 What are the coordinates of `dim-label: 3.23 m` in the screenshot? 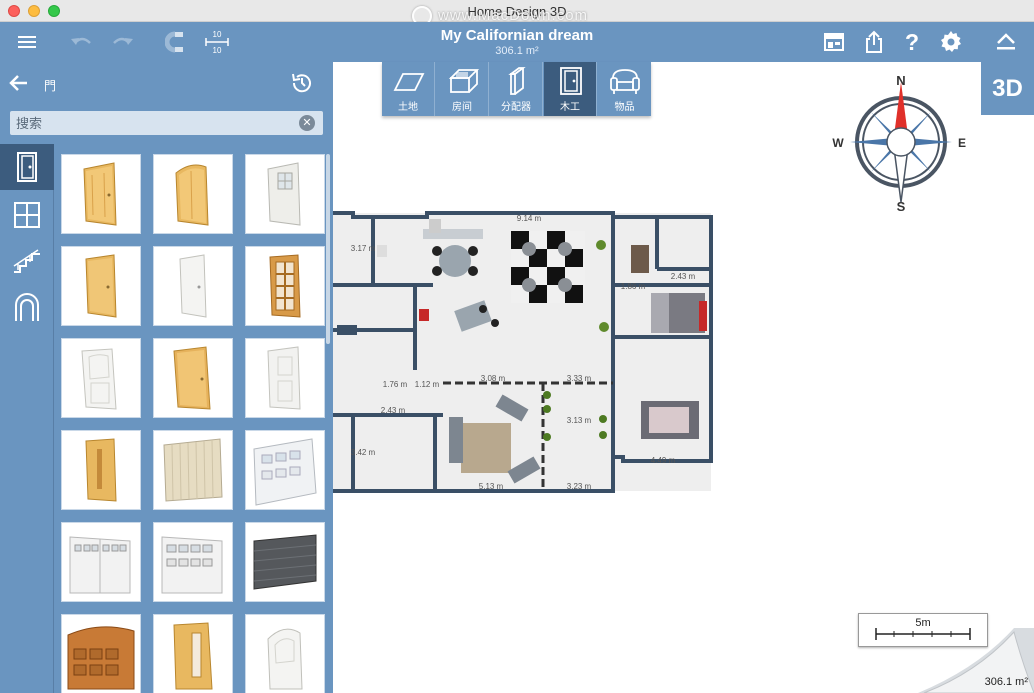 It's located at (579, 486).